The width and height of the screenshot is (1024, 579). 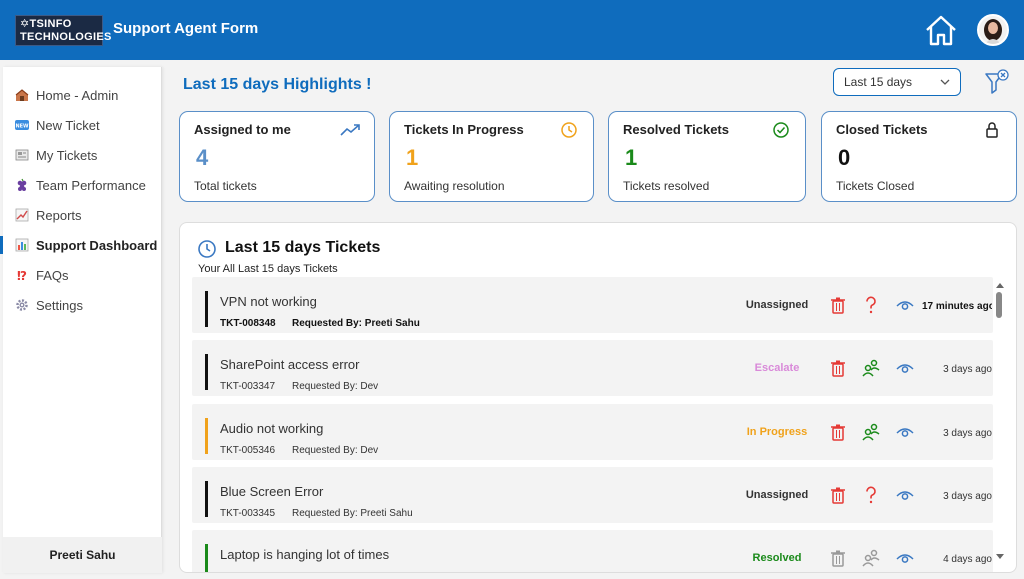 What do you see at coordinates (967, 559) in the screenshot?
I see `ticket-time: 4 days ago` at bounding box center [967, 559].